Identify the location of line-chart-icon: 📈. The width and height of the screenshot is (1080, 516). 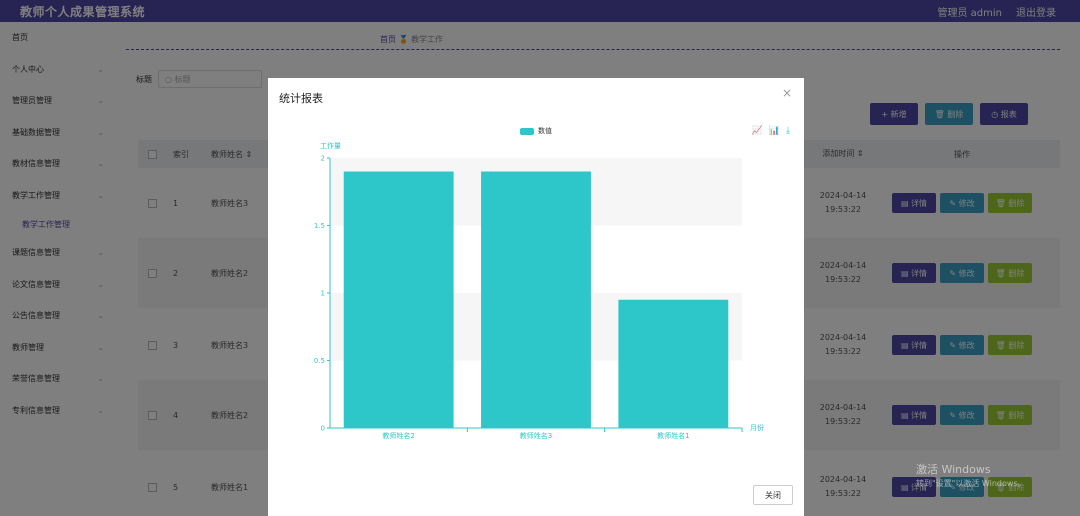
(757, 131).